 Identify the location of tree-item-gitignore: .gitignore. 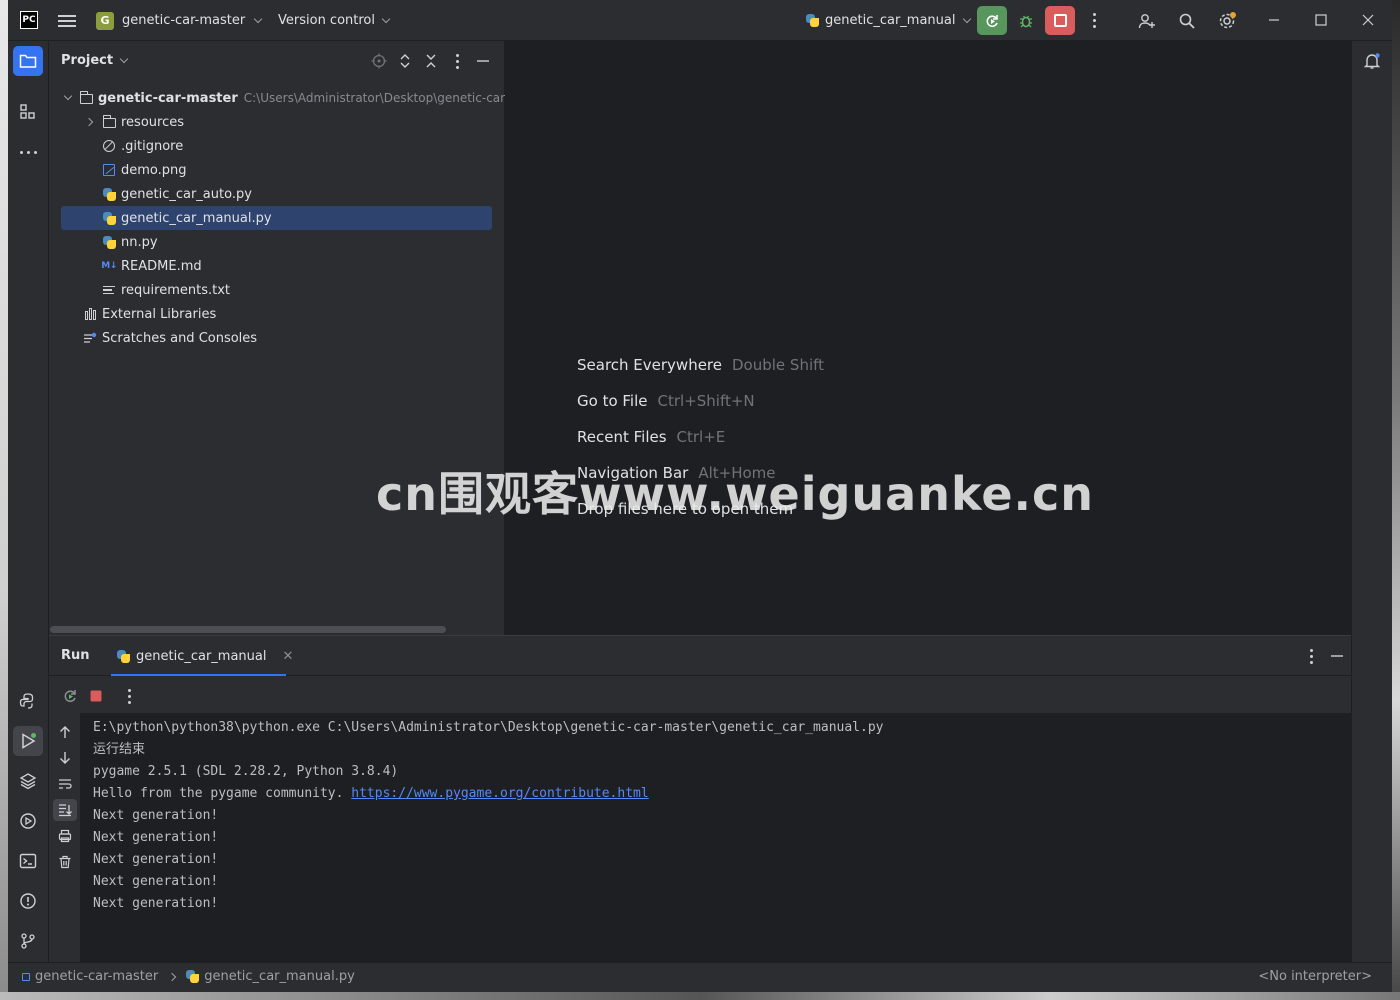
(277, 146).